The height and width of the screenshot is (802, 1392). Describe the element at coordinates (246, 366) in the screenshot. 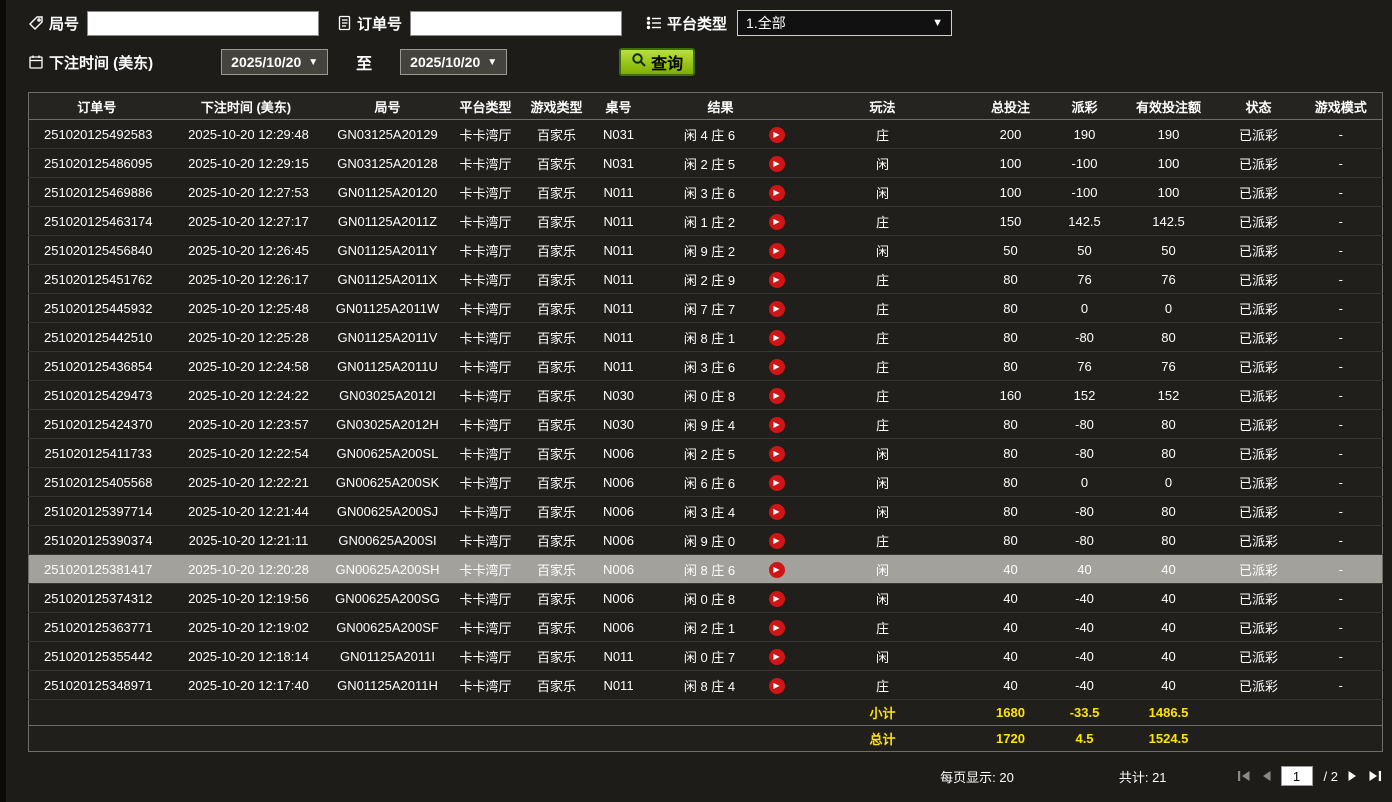

I see `cell-time: 2025-10-20 12:24:58` at that location.